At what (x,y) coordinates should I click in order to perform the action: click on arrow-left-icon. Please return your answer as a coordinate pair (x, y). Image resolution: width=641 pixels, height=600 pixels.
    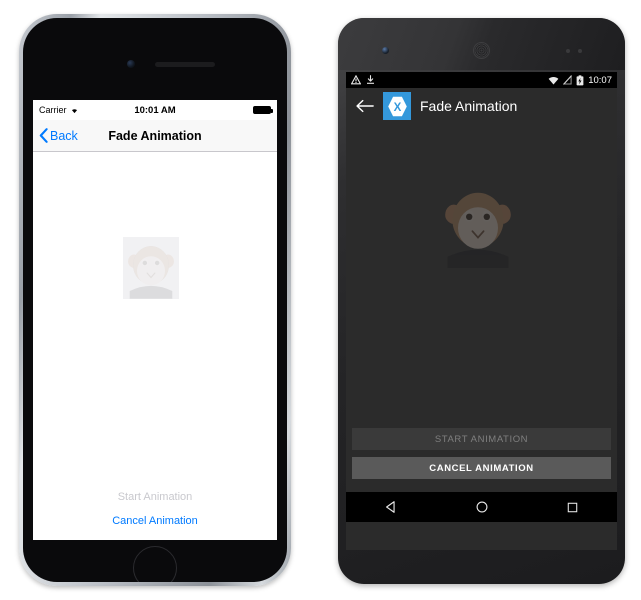
    Looking at the image, I should click on (365, 106).